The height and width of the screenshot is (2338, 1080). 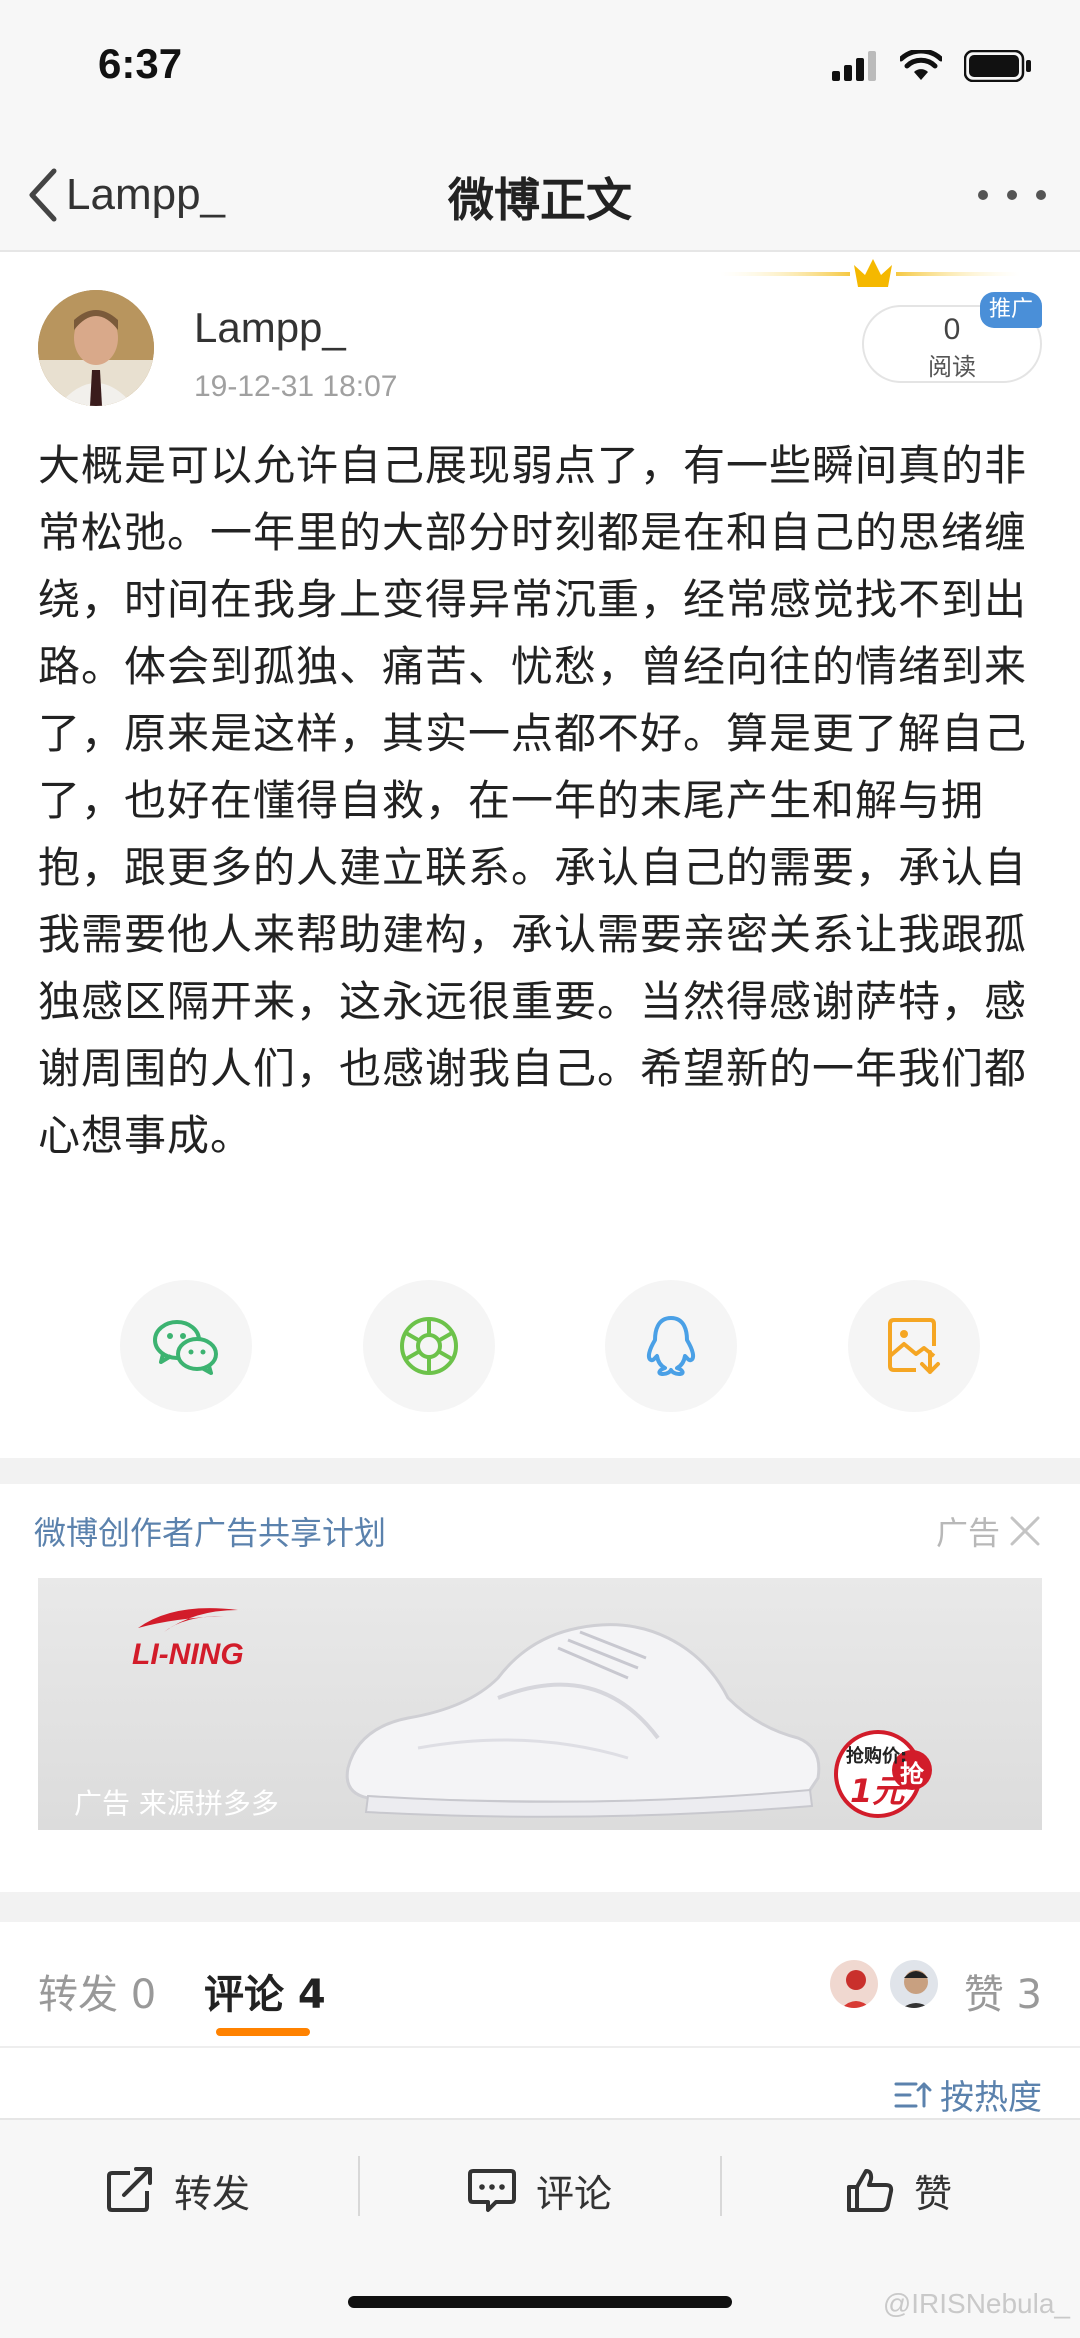 I want to click on status-time: 6:37, so click(x=140, y=63).